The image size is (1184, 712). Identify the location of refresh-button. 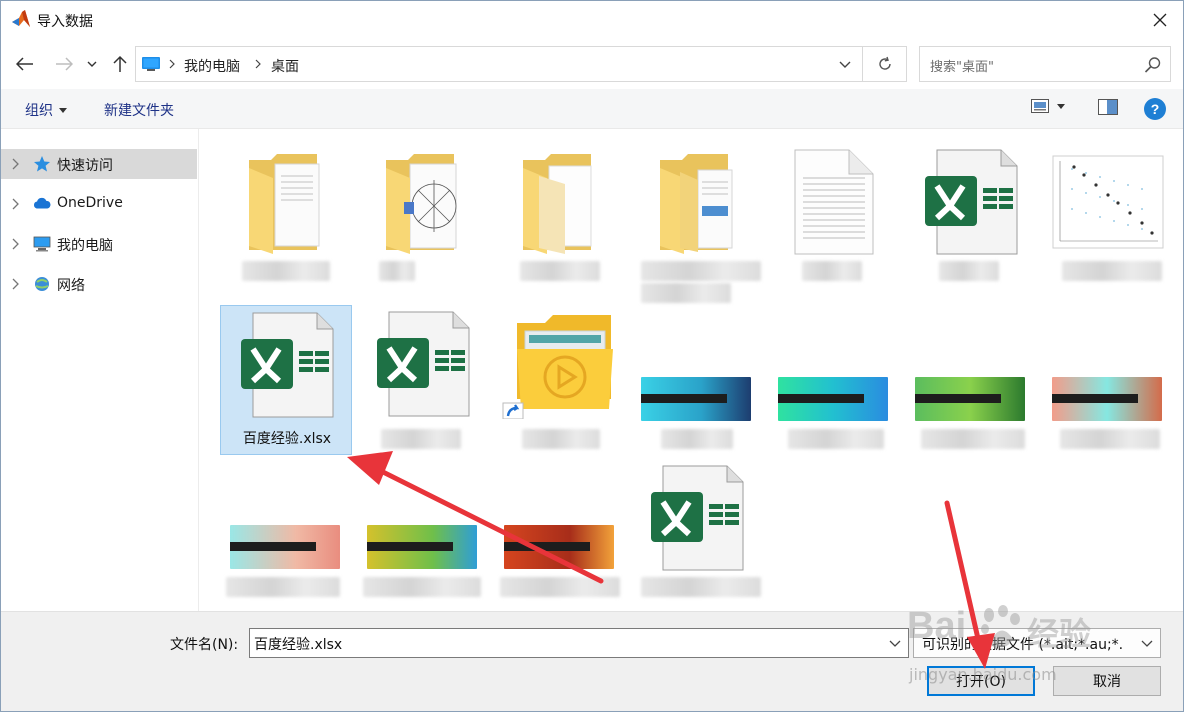
(885, 64).